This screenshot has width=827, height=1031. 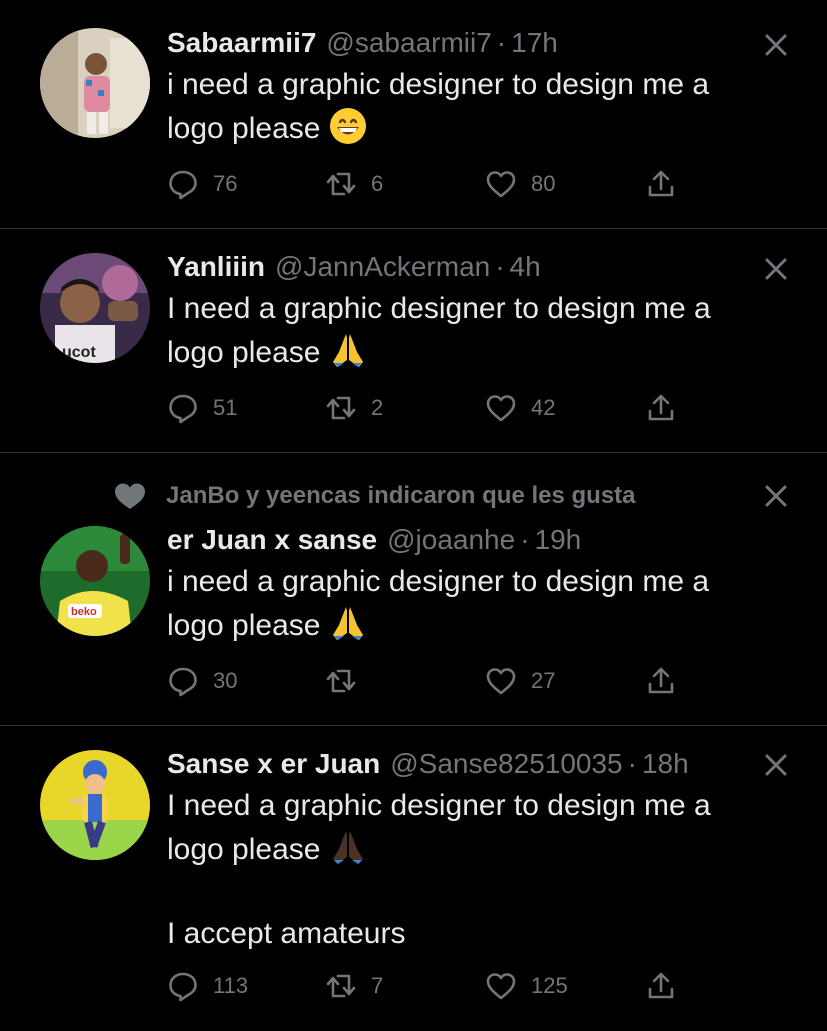 I want to click on tweet-actions: 51 2 42, so click(x=427, y=408).